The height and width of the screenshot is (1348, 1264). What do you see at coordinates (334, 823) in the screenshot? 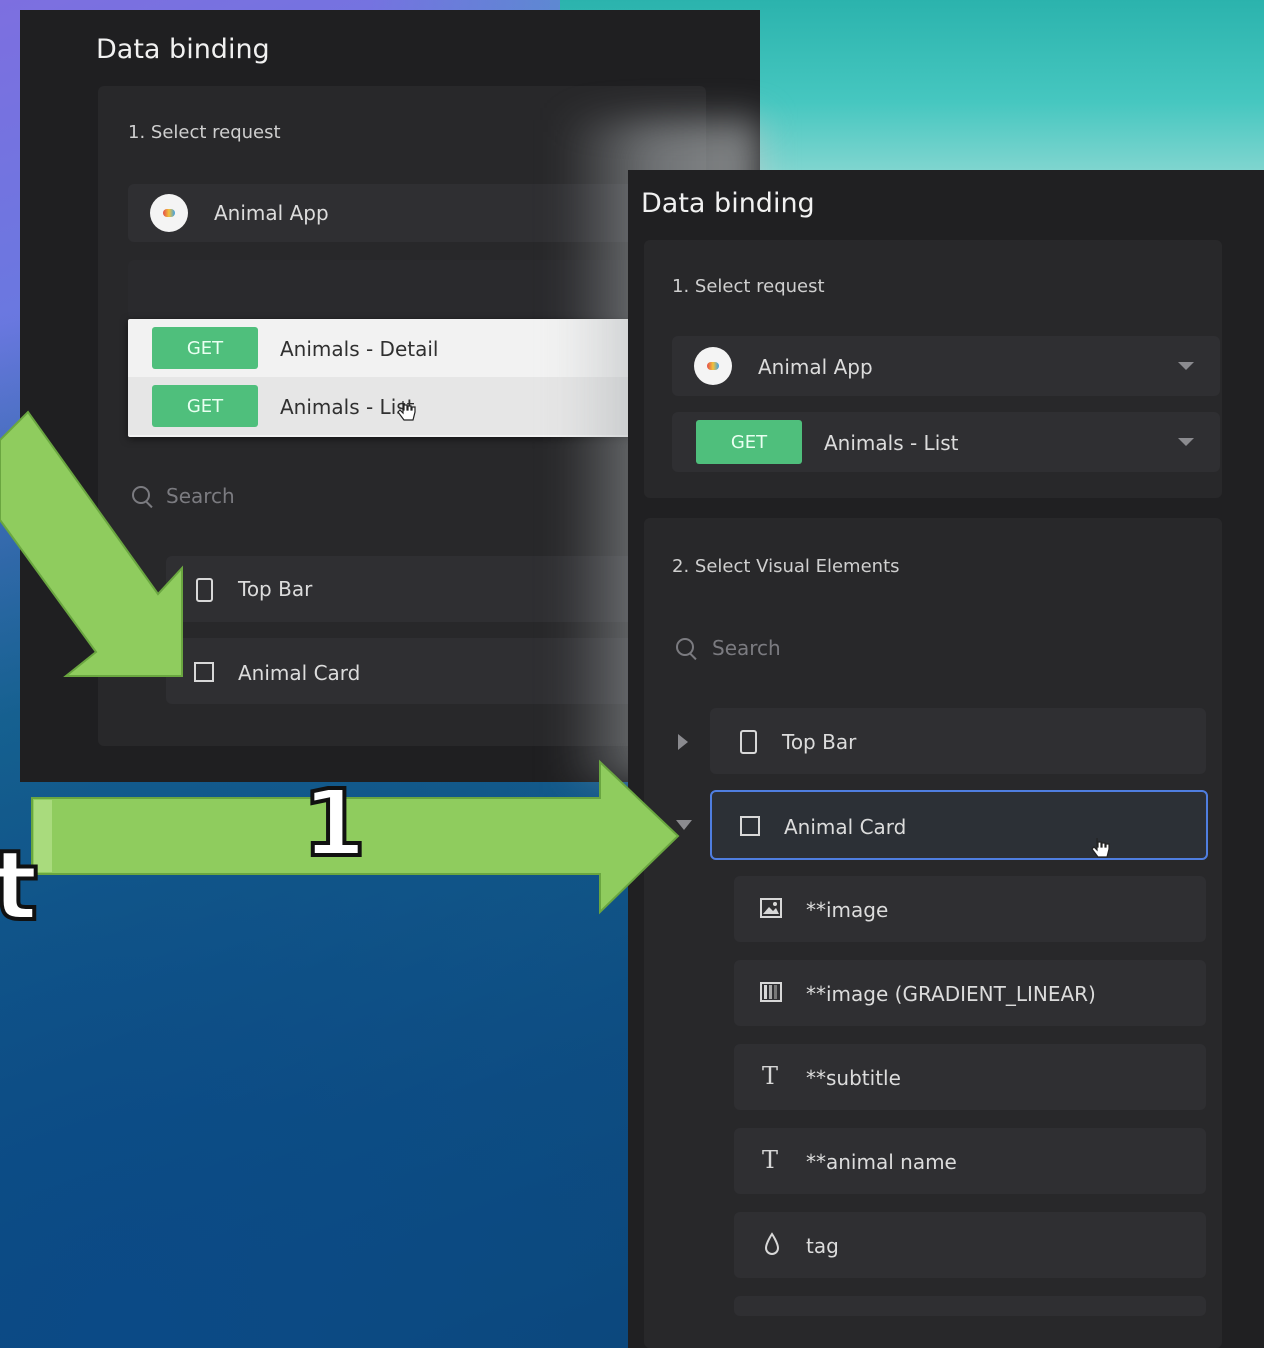
I see `step-number-label: 1` at bounding box center [334, 823].